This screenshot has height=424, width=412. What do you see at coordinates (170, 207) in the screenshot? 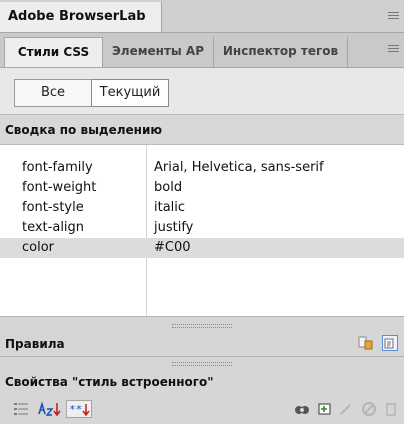
I see `property-value: italic` at bounding box center [170, 207].